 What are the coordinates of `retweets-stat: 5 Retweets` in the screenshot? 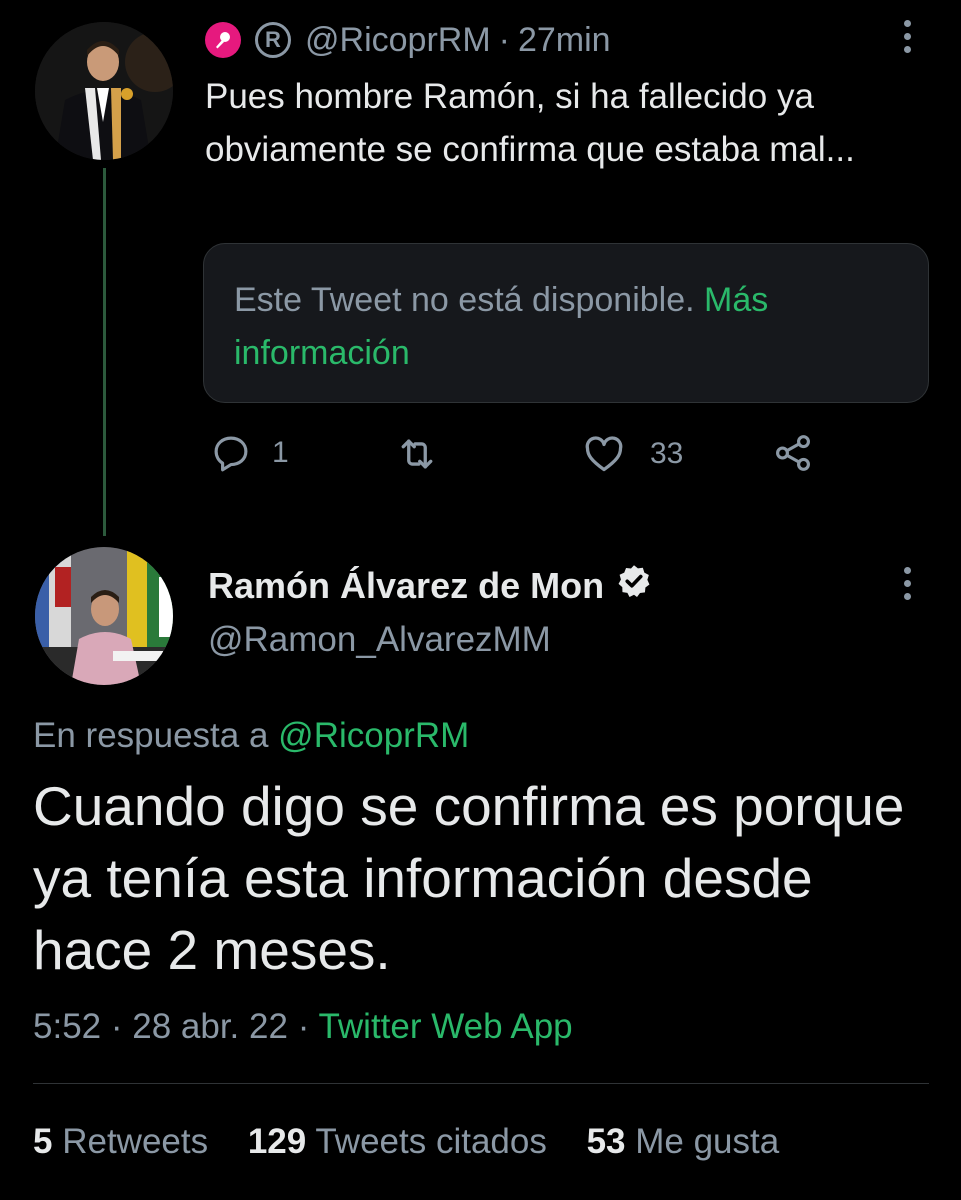 It's located at (120, 1141).